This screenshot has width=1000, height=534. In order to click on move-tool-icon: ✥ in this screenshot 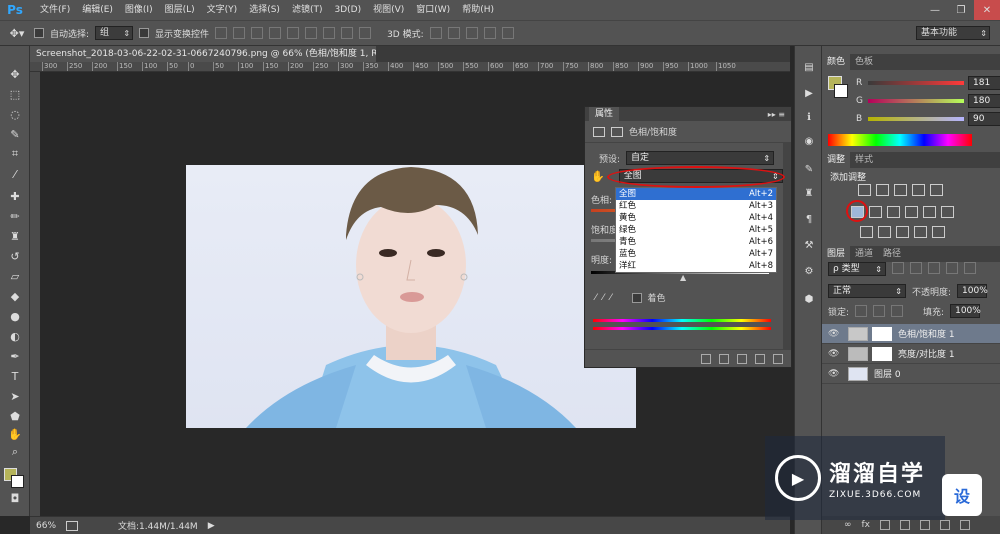, I will do `click(15, 74)`.